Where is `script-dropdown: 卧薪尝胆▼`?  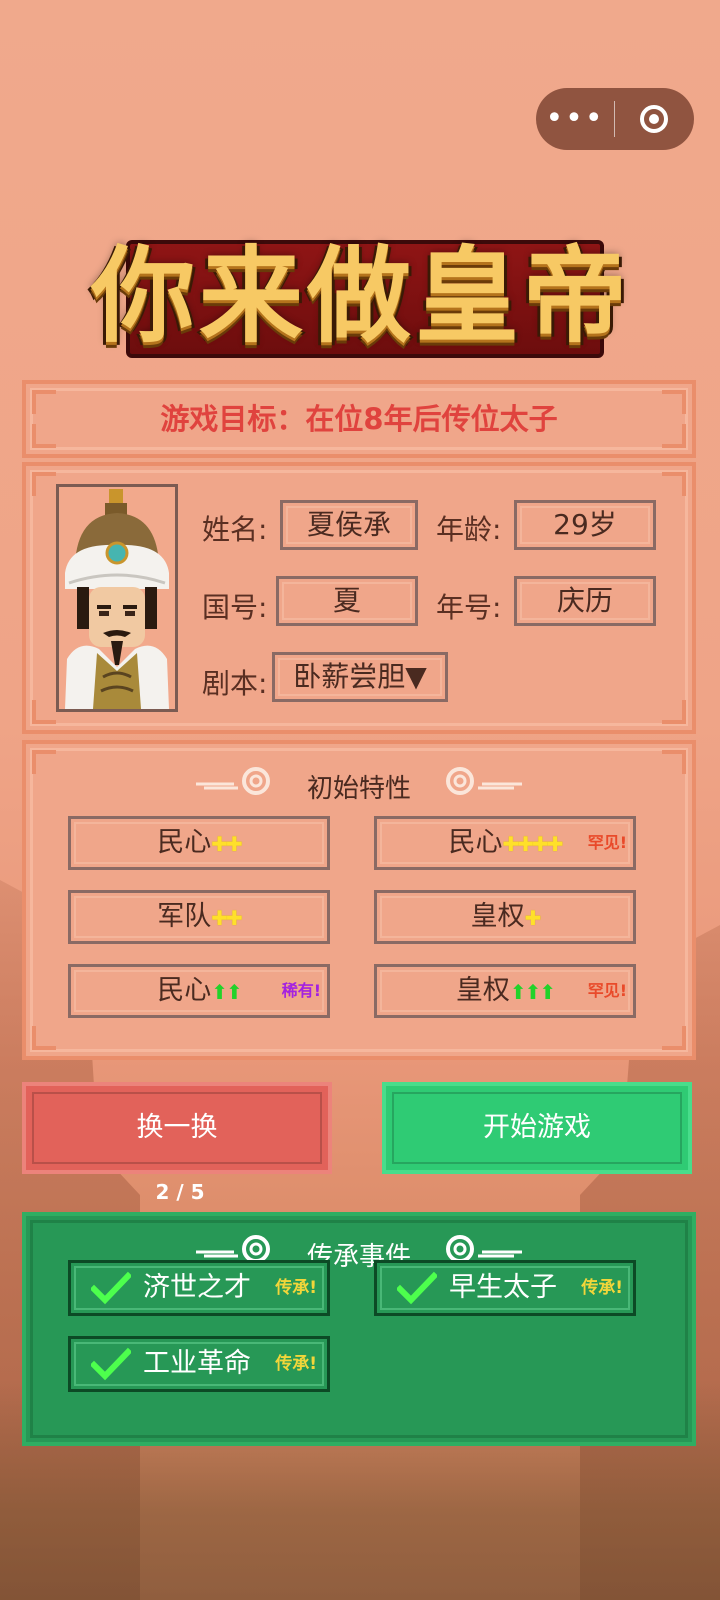
script-dropdown: 卧薪尝胆▼ is located at coordinates (360, 677).